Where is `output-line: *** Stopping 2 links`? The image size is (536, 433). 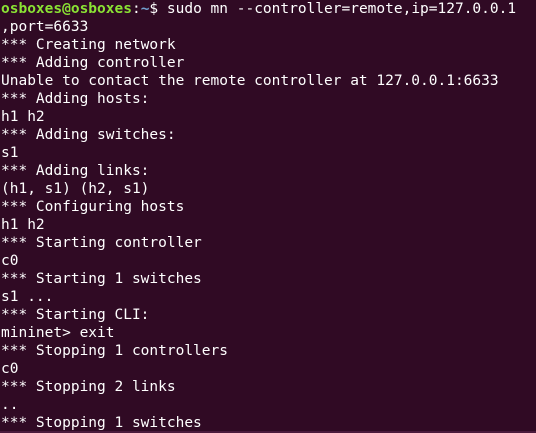 output-line: *** Stopping 2 links is located at coordinates (88, 387).